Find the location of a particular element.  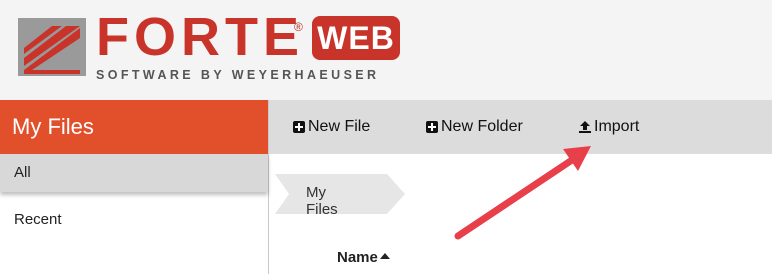

sidebar-title: My Files is located at coordinates (134, 127).